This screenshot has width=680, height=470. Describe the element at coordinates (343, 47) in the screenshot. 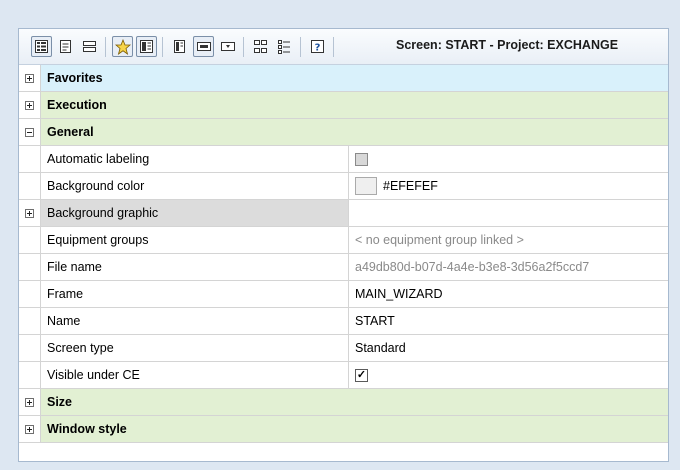

I see `toolbar: ? Screen: START - Project: EXCHANGE` at that location.